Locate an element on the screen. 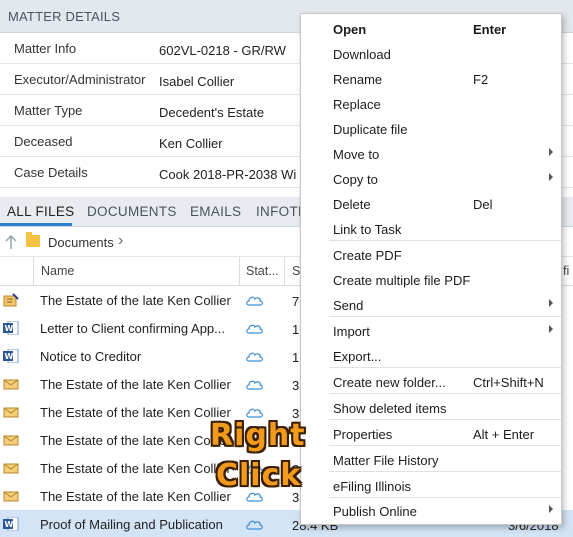  detail-value: Isabel Collier is located at coordinates (196, 81).